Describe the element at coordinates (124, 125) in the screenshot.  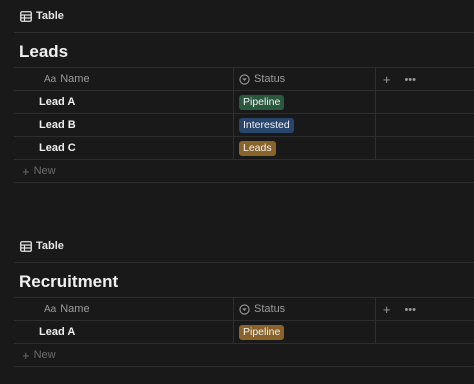
I see `name-cell: Lead B` at that location.